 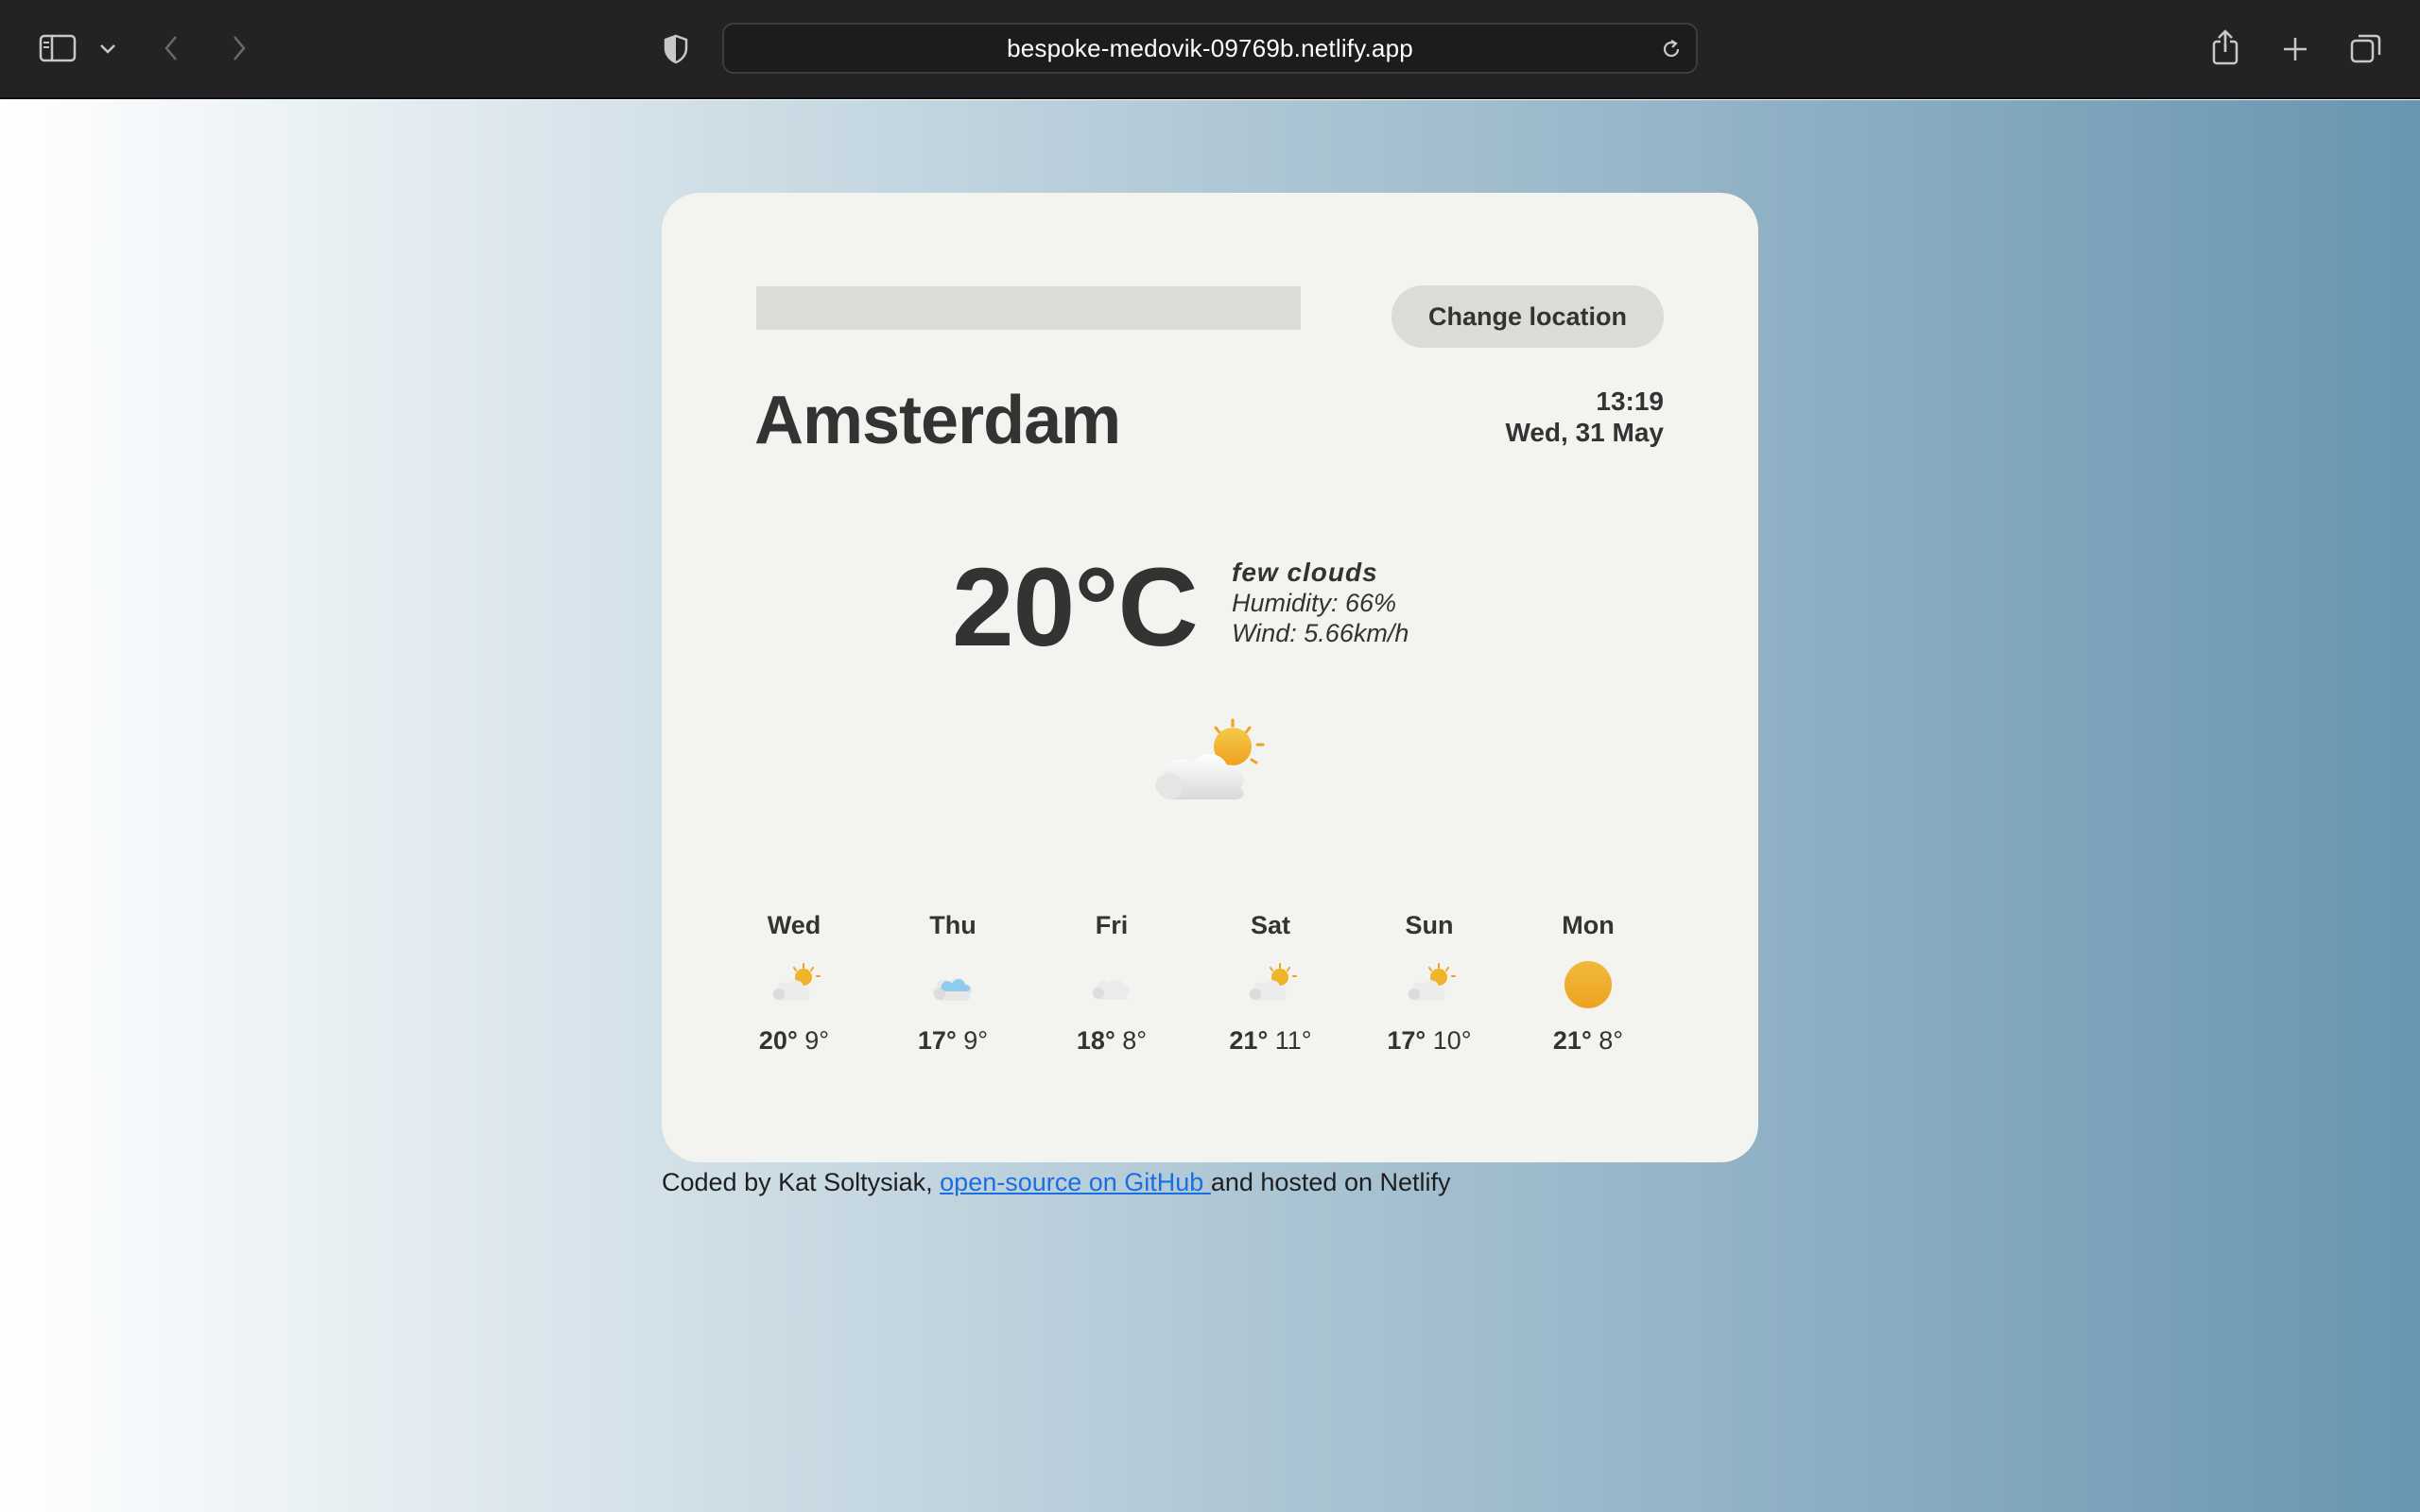 I want to click on url-text: bespoke-medovik-09769b.netlify.app, so click(x=1210, y=47).